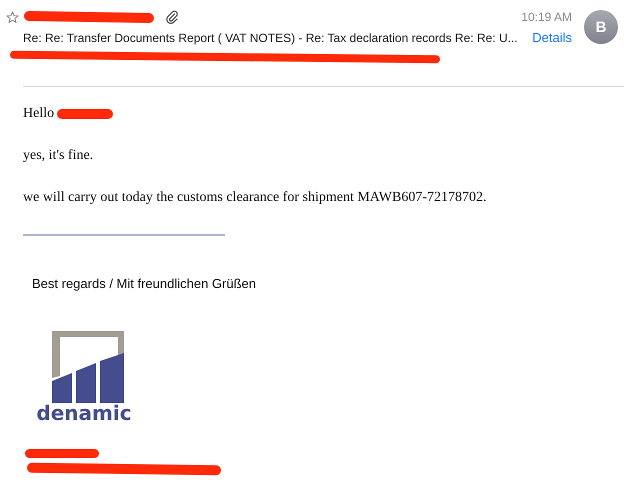 This screenshot has width=624, height=500. I want to click on body-paragraph: yes, it's fine., so click(58, 156).